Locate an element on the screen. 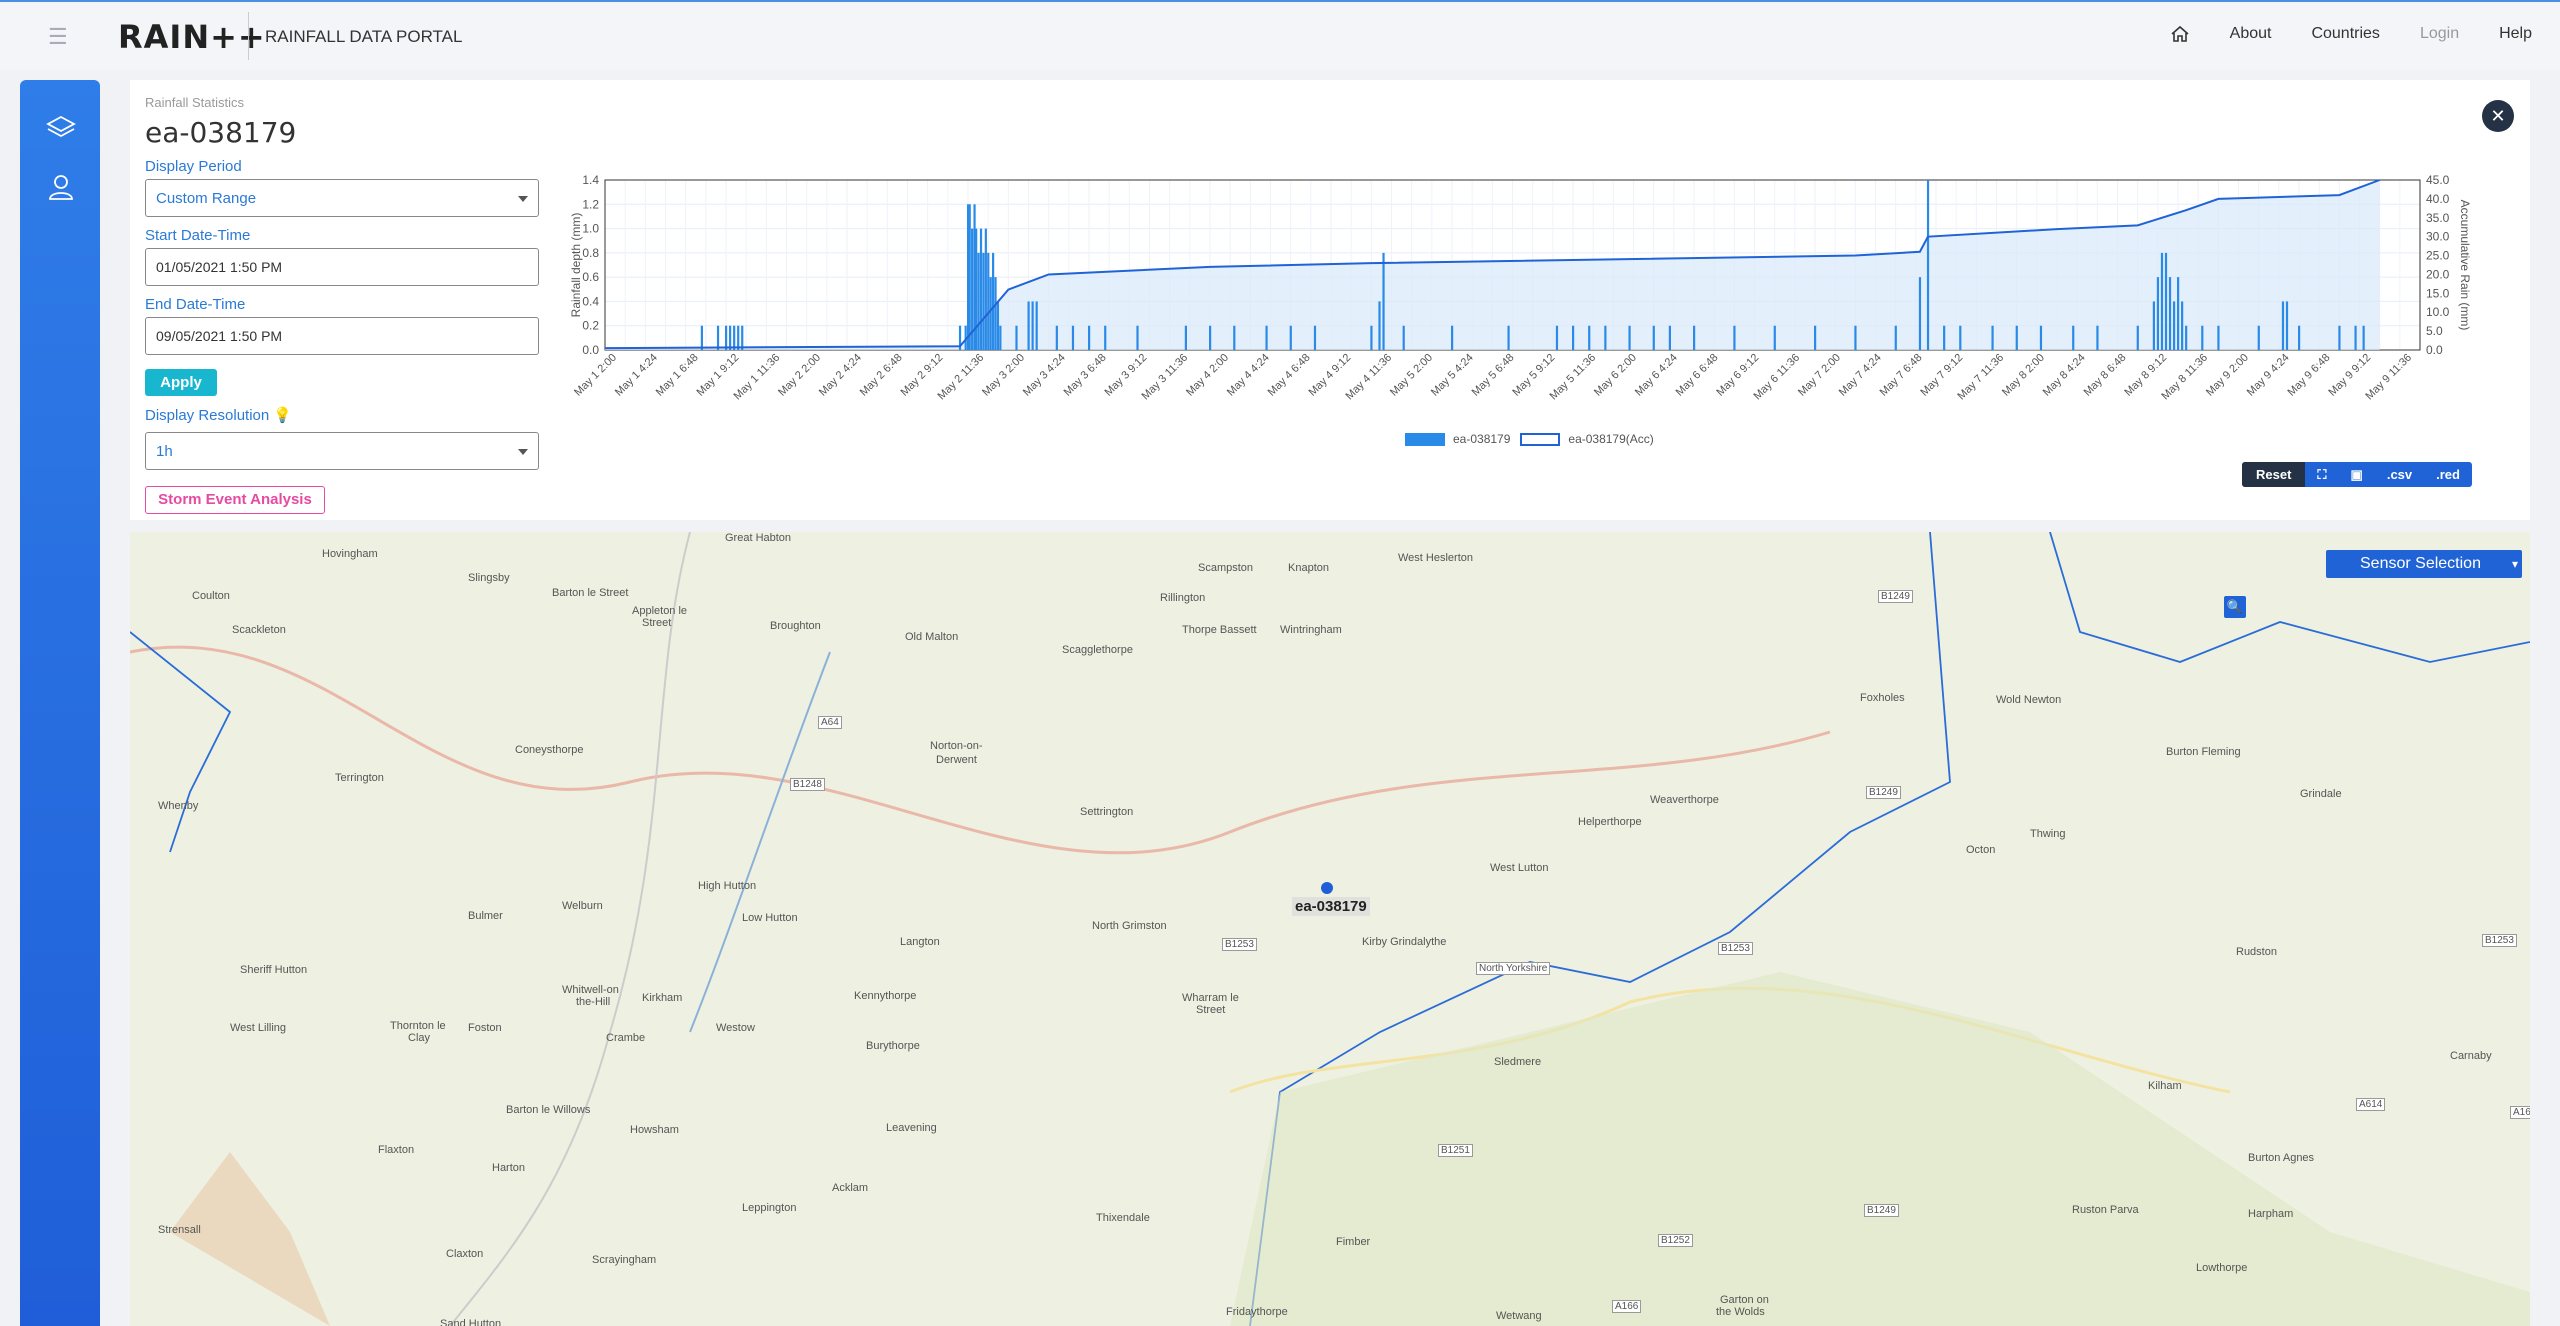 The height and width of the screenshot is (1326, 2560). y2-tick-label: 45.0 is located at coordinates (2438, 180).